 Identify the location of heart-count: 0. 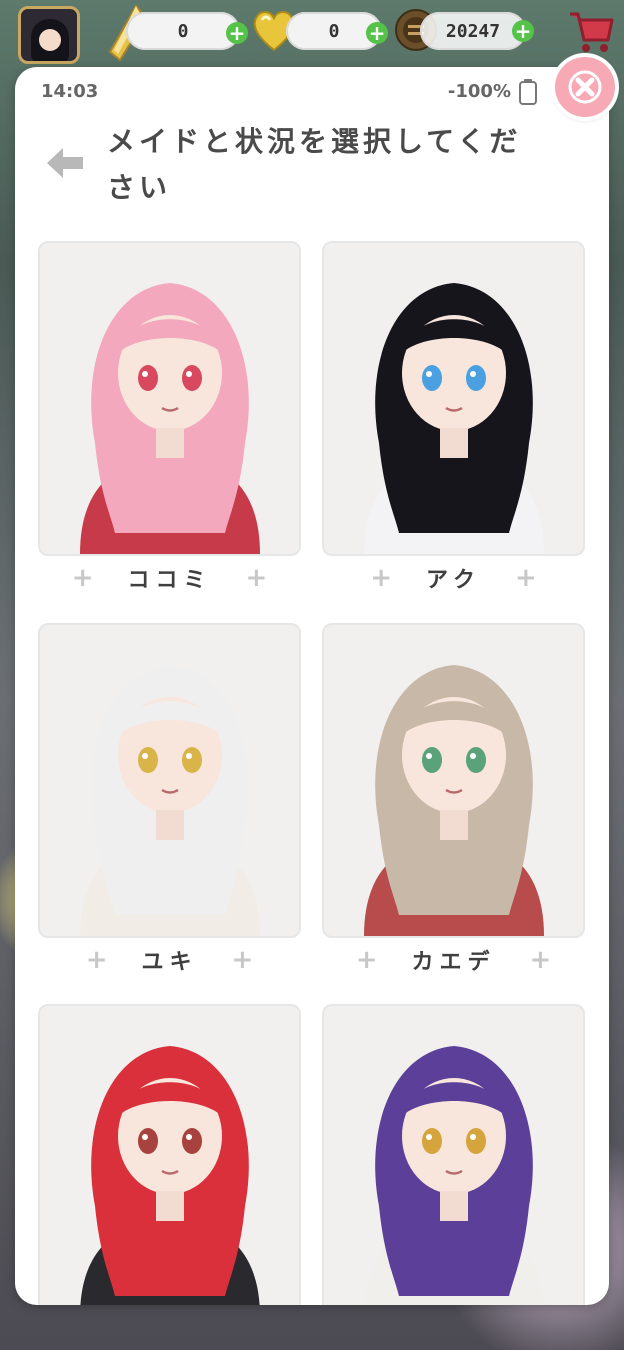
(334, 31).